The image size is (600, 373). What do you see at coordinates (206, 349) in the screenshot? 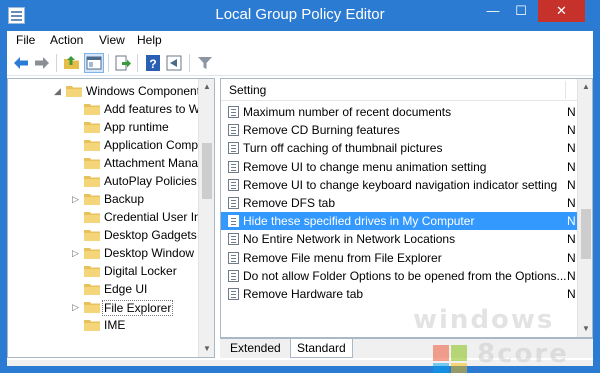
I see `scroll-down-arrow-icon: ▼` at bounding box center [206, 349].